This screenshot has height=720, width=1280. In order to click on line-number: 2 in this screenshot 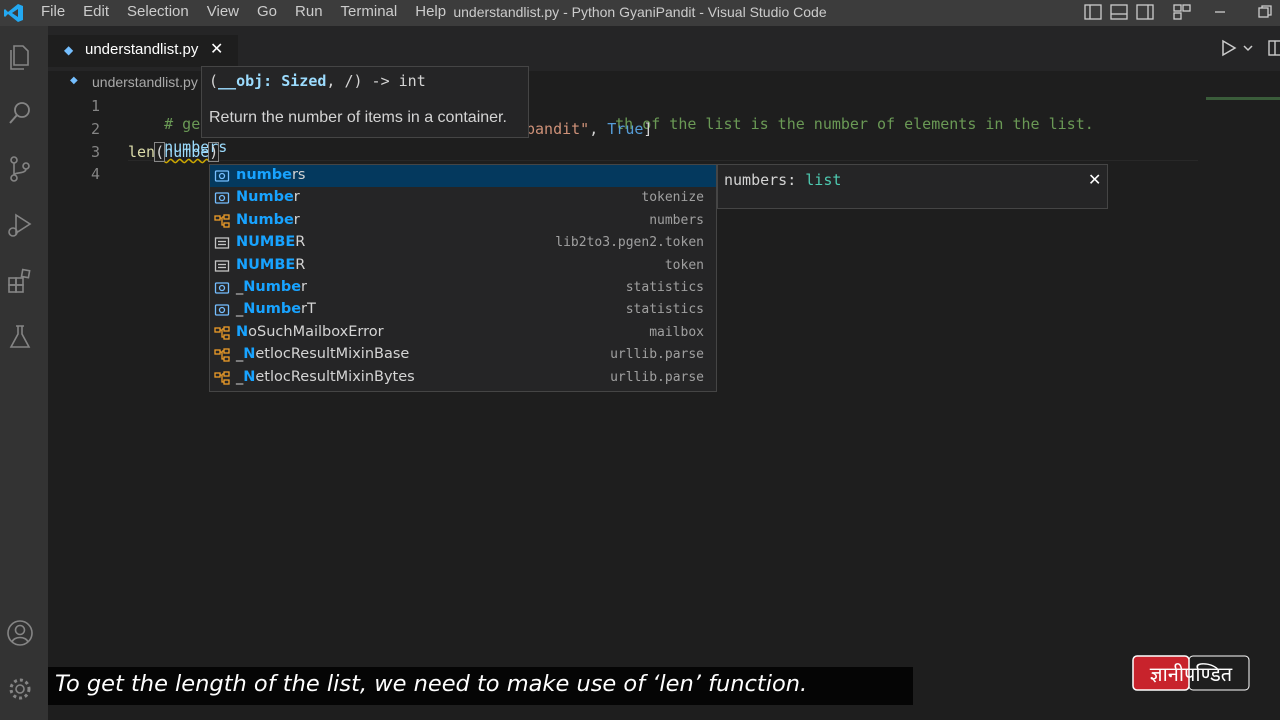, I will do `click(95, 129)`.